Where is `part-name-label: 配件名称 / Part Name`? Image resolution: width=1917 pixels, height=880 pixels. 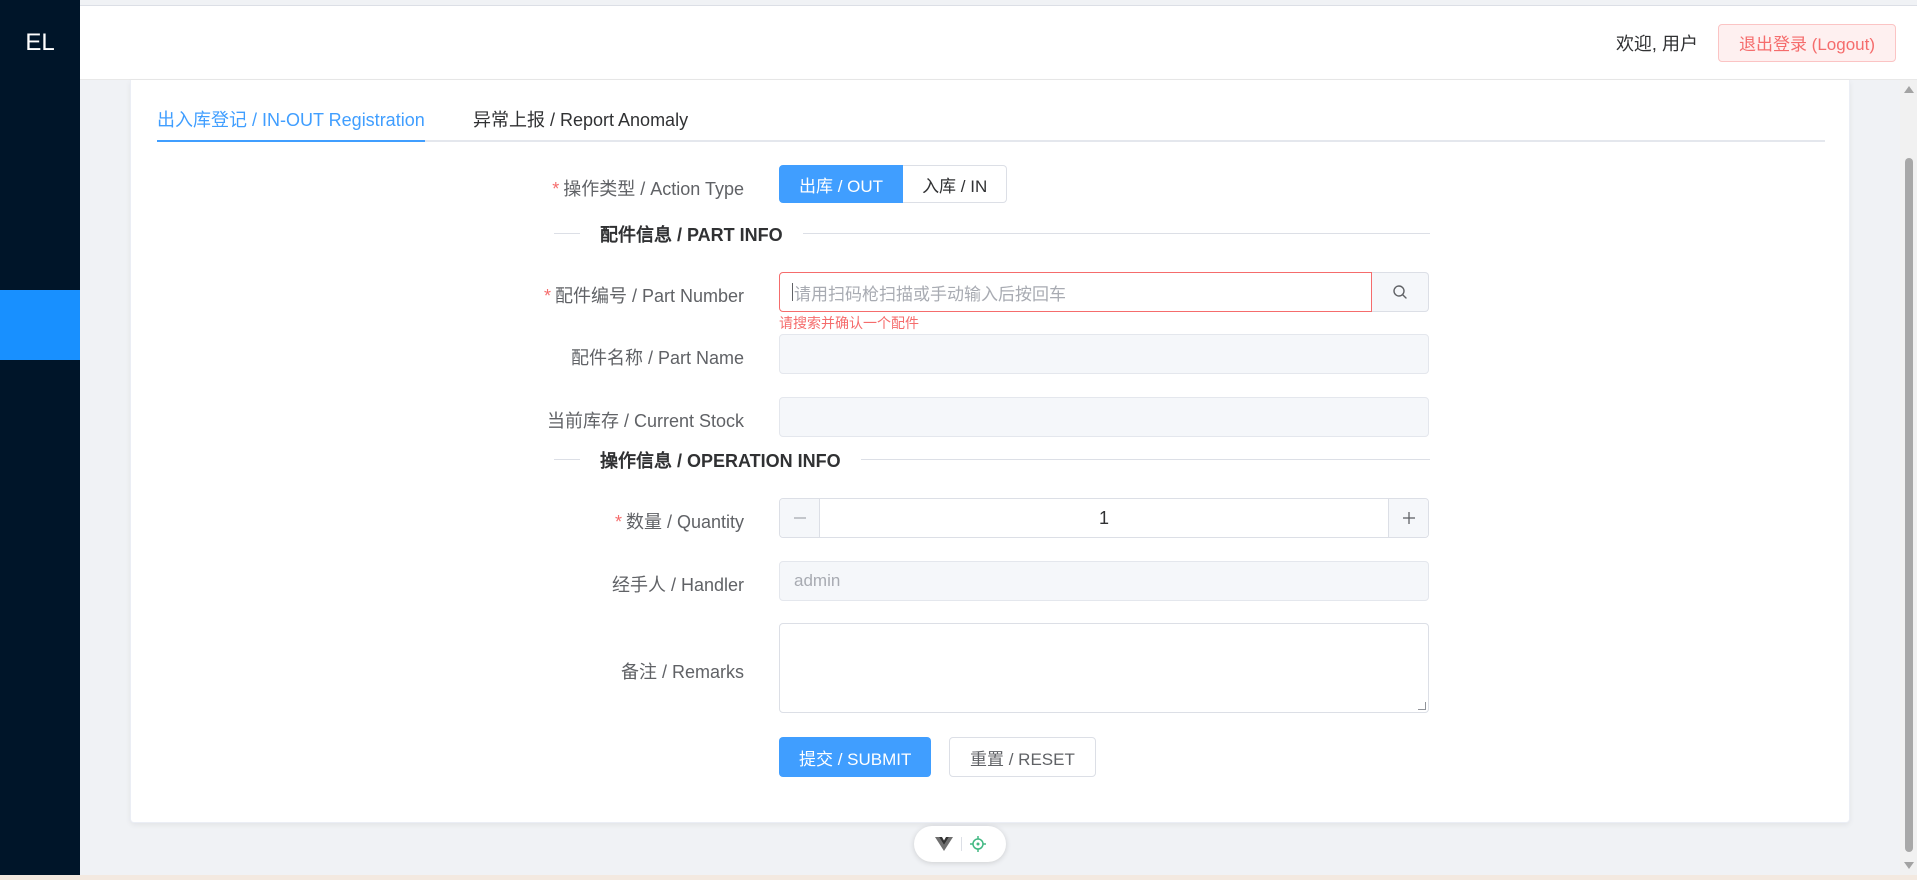 part-name-label: 配件名称 / Part Name is located at coordinates (657, 358).